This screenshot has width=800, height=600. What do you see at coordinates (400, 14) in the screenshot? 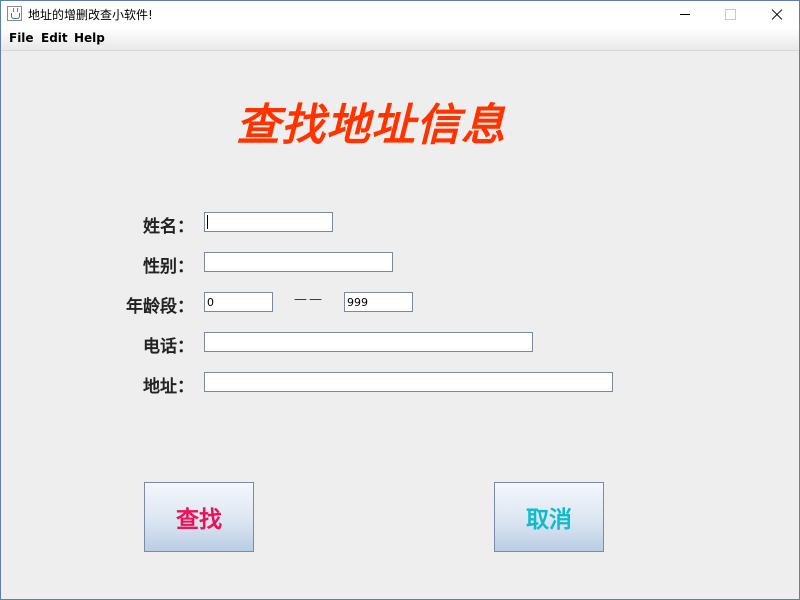
I see `title-bar: 地址的增删改查小软件!` at bounding box center [400, 14].